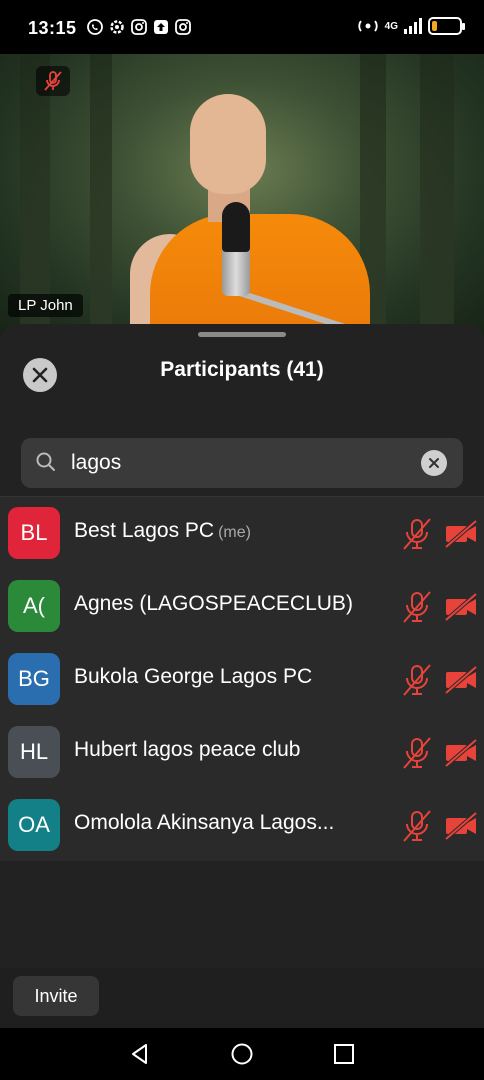 This screenshot has width=484, height=1080. I want to click on status-notification-icons, so click(139, 27).